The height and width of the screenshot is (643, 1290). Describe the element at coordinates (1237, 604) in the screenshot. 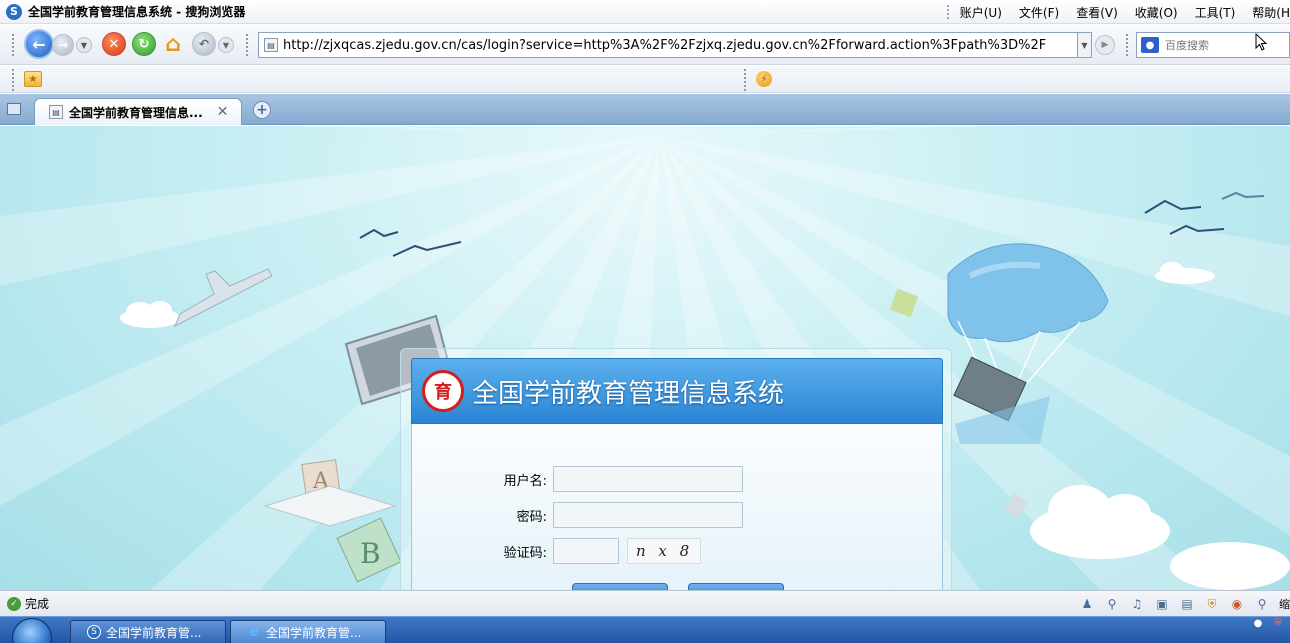

I see `eye-icon: ◉` at that location.